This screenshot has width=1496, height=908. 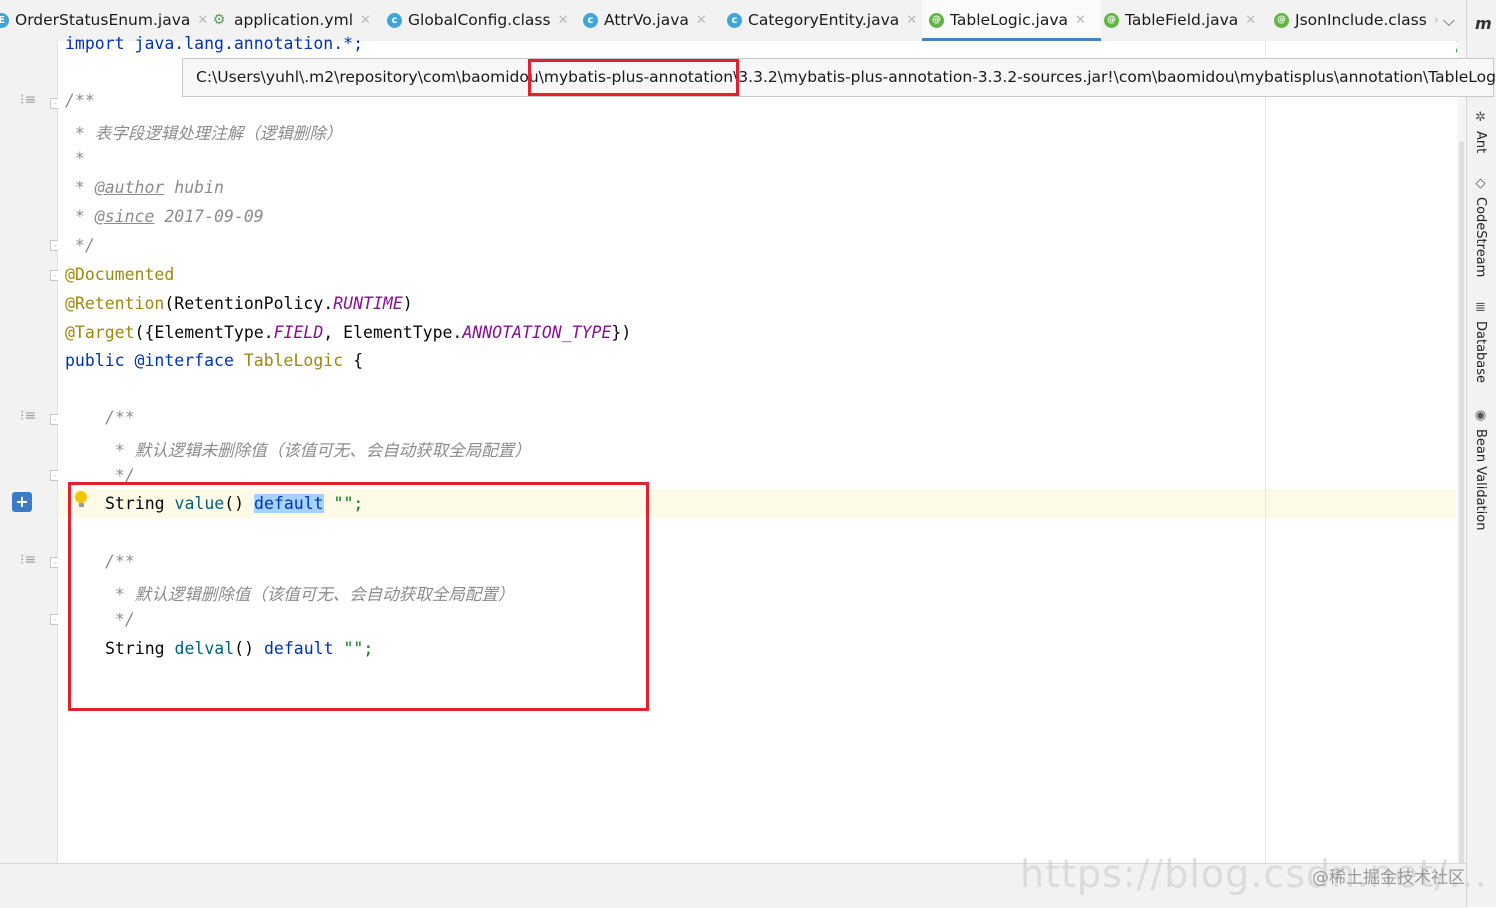 I want to click on code-line: public @interface TableLogic {, so click(x=214, y=360).